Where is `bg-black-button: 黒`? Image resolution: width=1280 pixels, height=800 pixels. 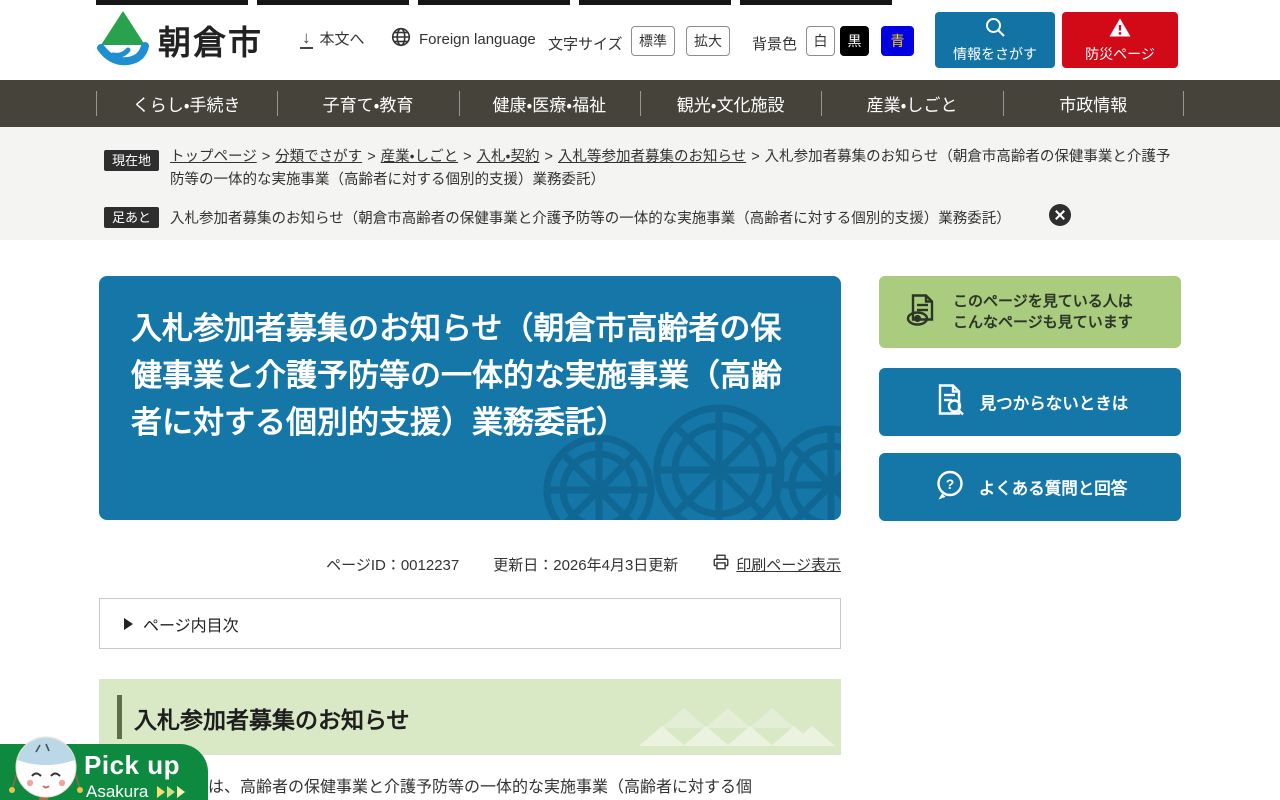
bg-black-button: 黒 is located at coordinates (854, 41).